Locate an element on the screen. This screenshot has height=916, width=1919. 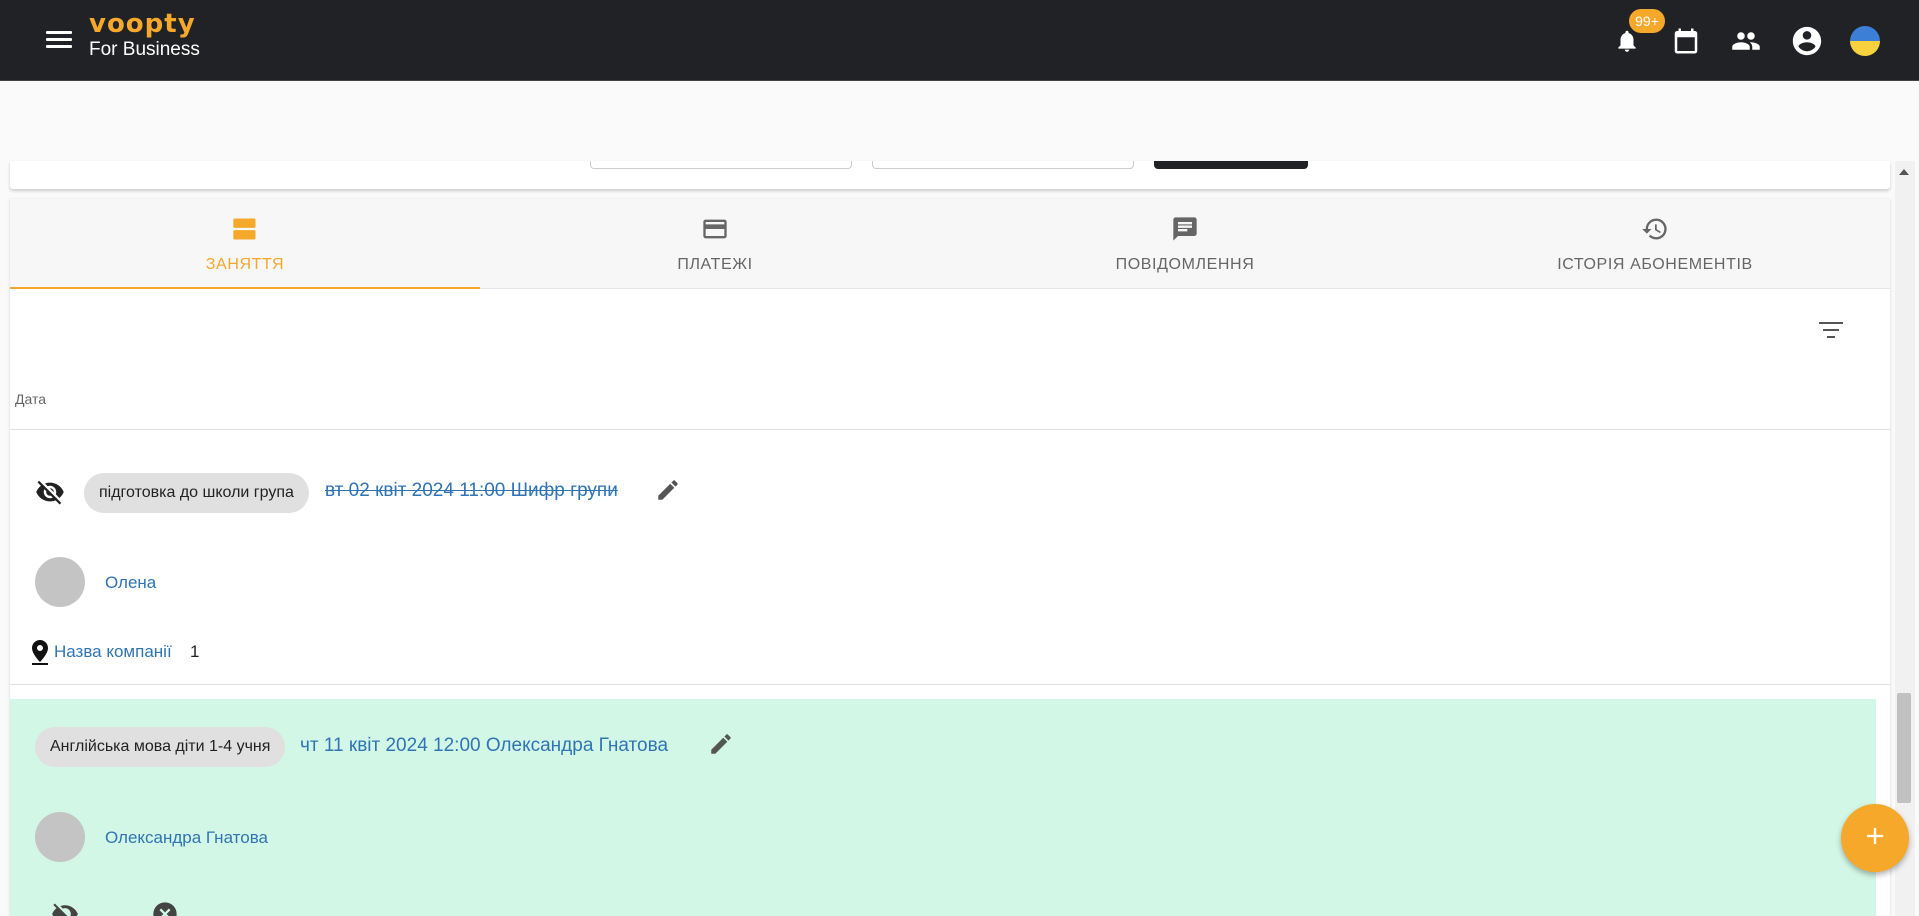
scrollbar-thumb is located at coordinates (1904, 748).